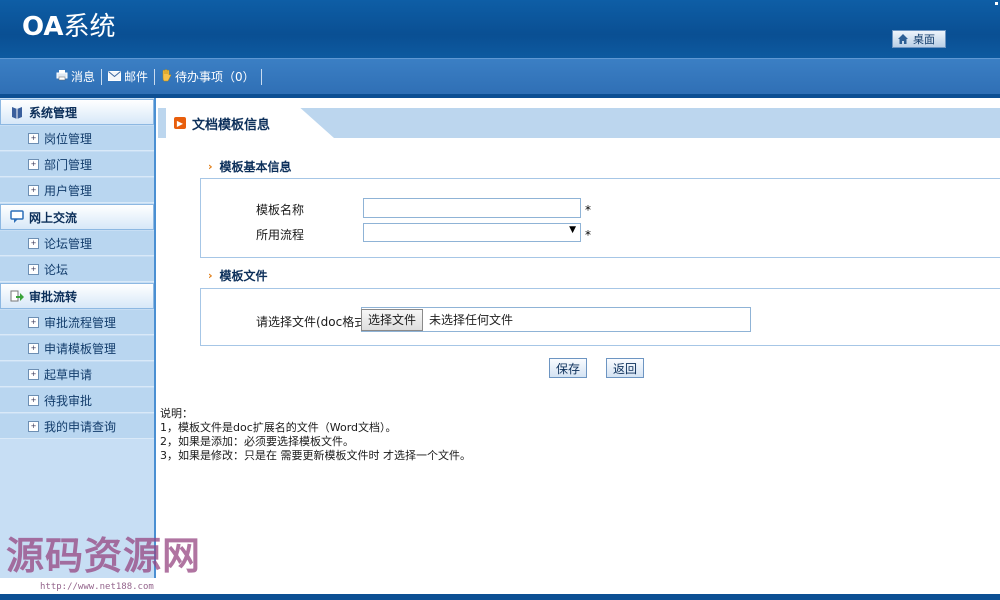  What do you see at coordinates (243, 276) in the screenshot?
I see `section-template-file-label: 模板文件` at bounding box center [243, 276].